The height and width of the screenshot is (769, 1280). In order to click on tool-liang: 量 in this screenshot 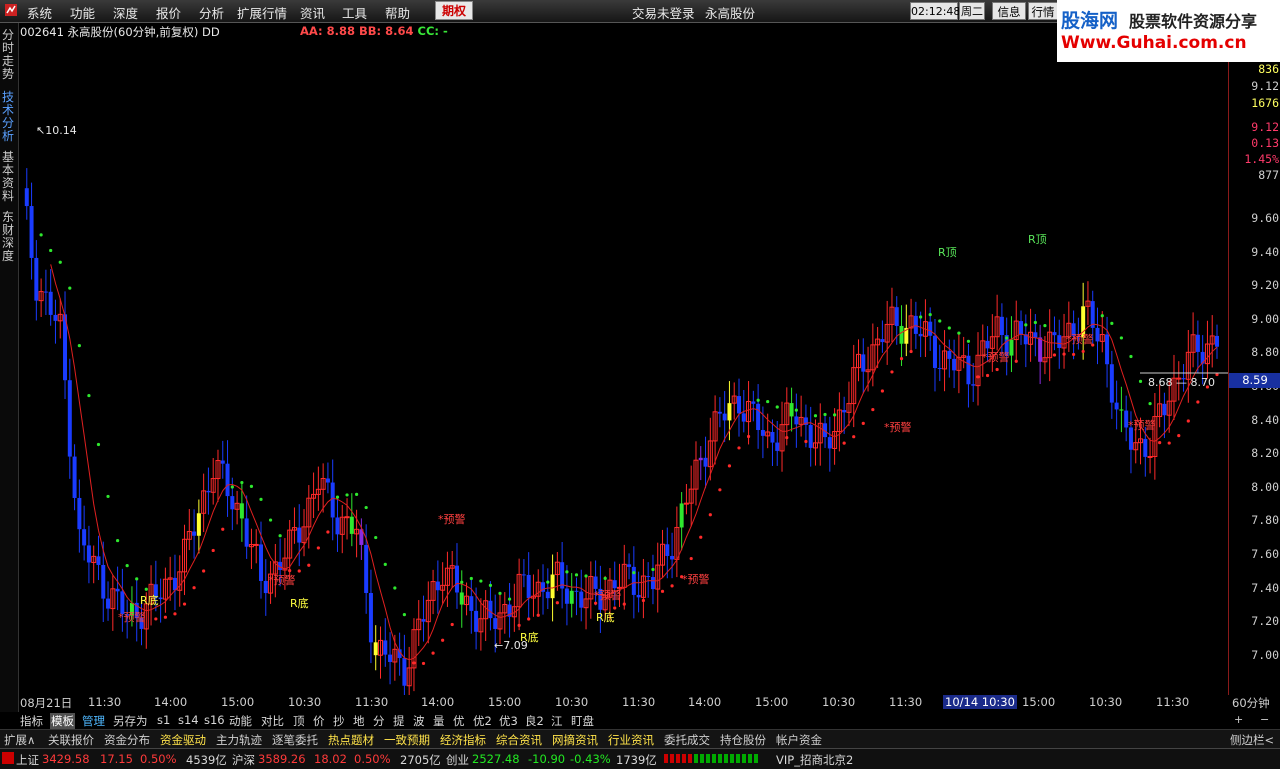, I will do `click(439, 721)`.